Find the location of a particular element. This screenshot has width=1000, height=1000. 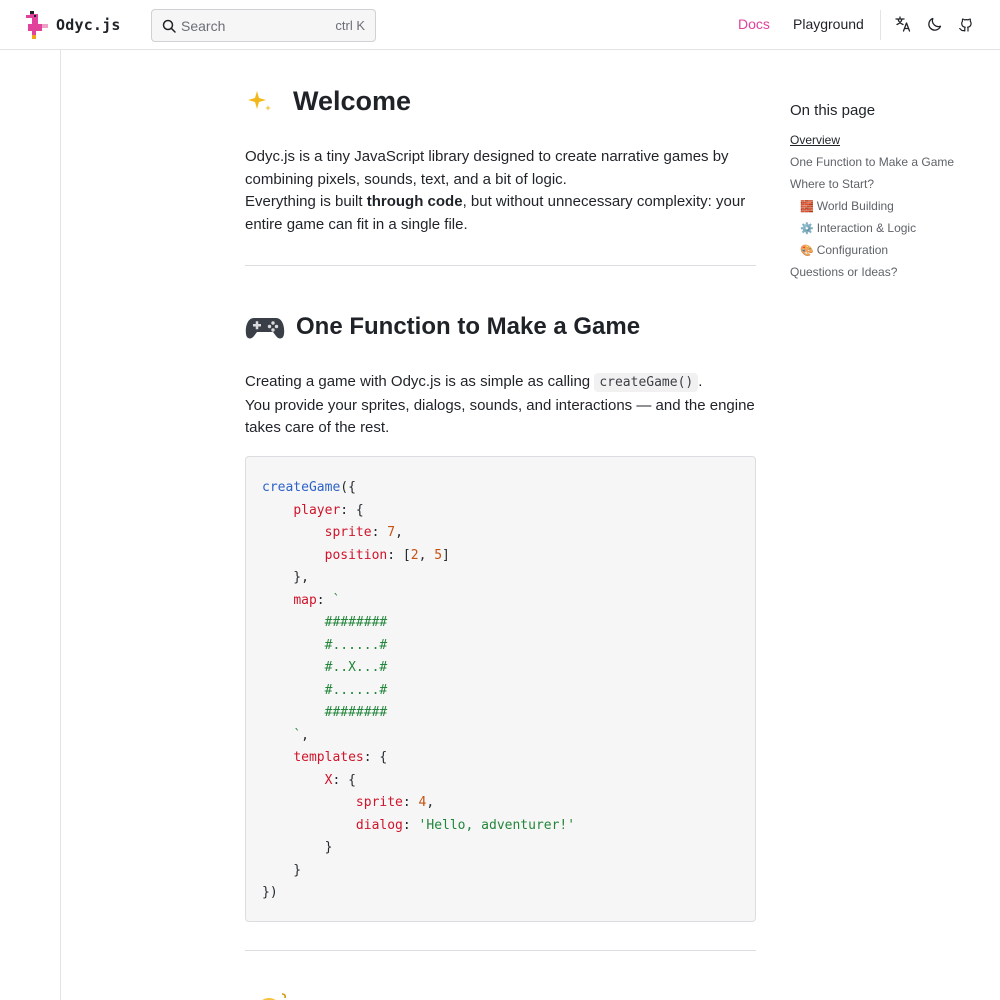

welcome-title: Welcome is located at coordinates (352, 101).